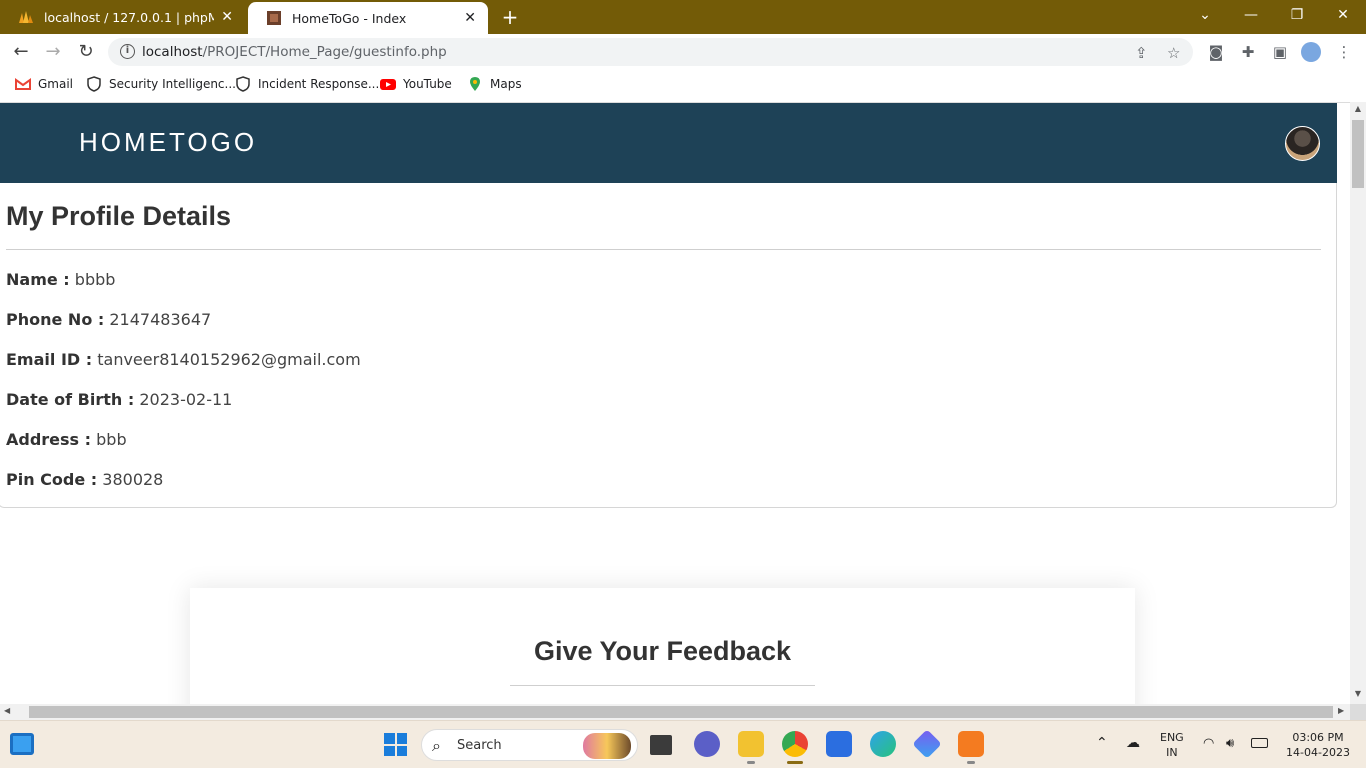 This screenshot has height=768, width=1366. What do you see at coordinates (1259, 743) in the screenshot?
I see `battery-icon` at bounding box center [1259, 743].